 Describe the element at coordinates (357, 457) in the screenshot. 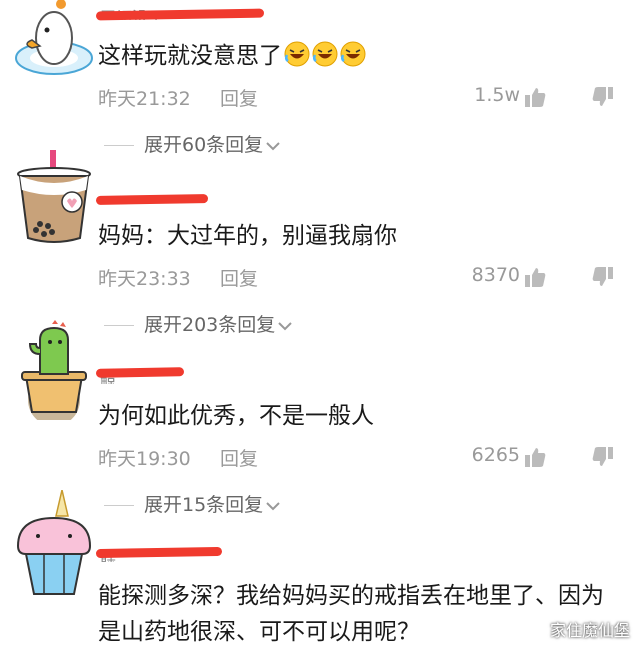

I see `comment-meta: 昨天19:30 回复 6265` at that location.